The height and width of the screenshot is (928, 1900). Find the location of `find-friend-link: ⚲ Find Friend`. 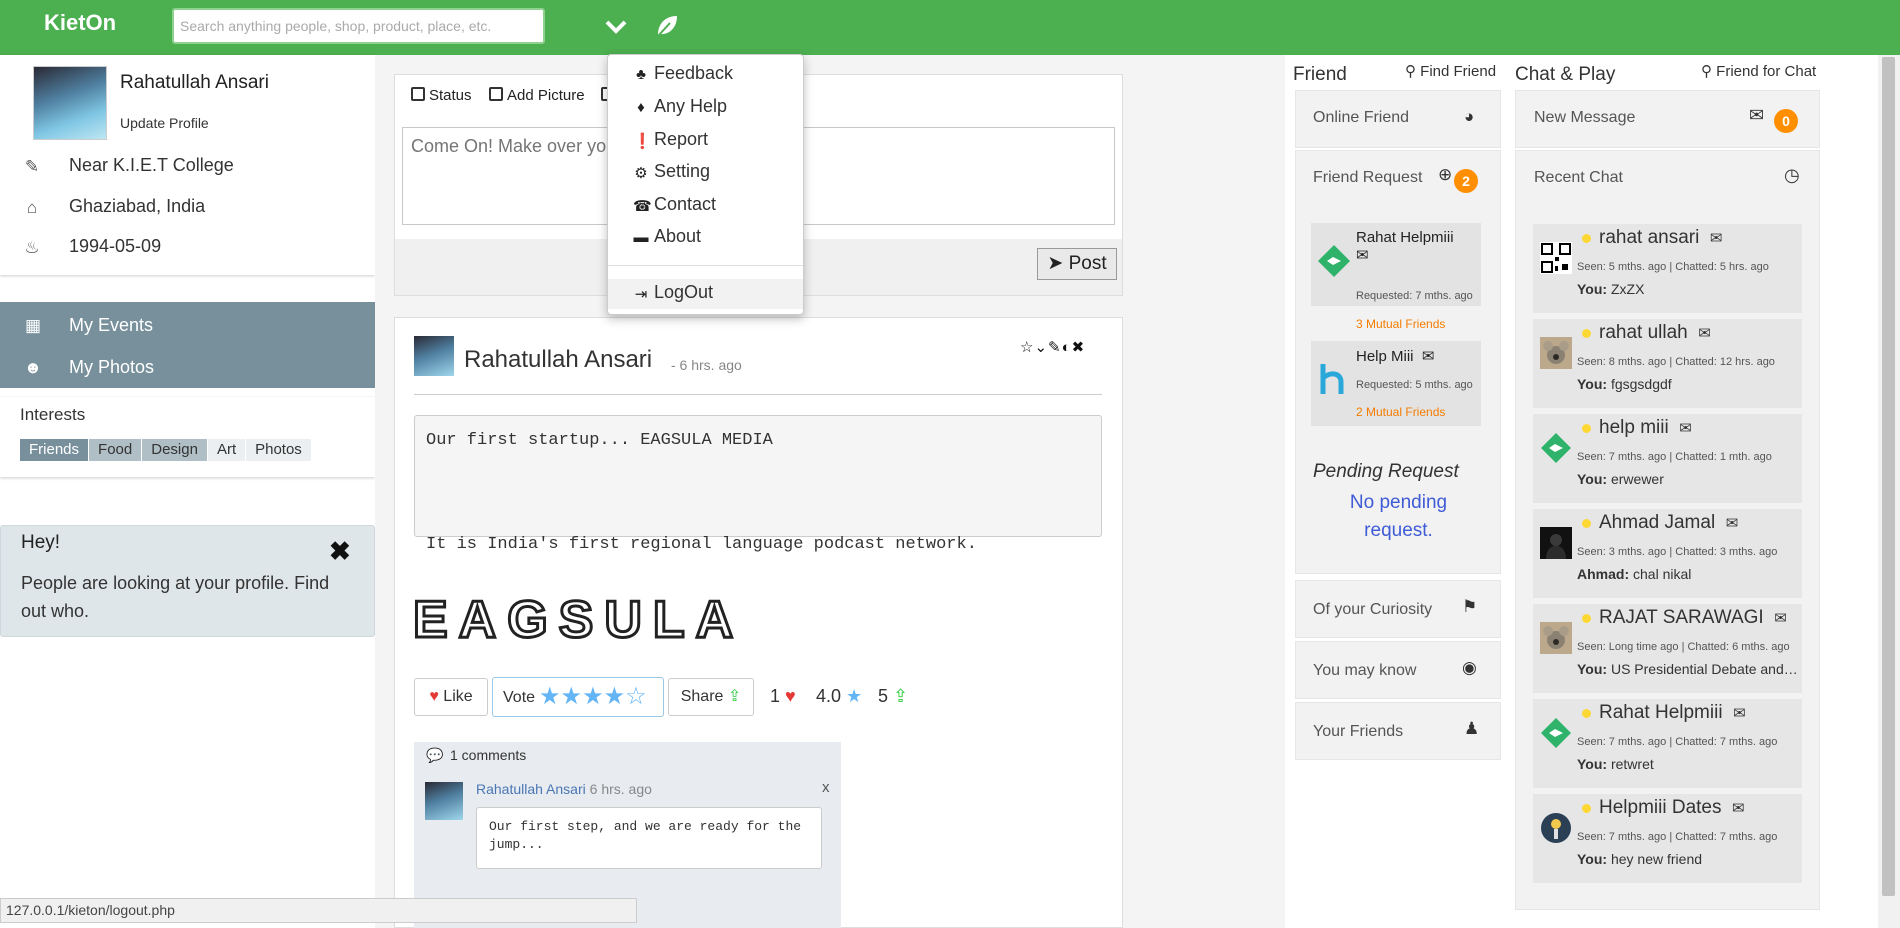

find-friend-link: ⚲ Find Friend is located at coordinates (1450, 71).